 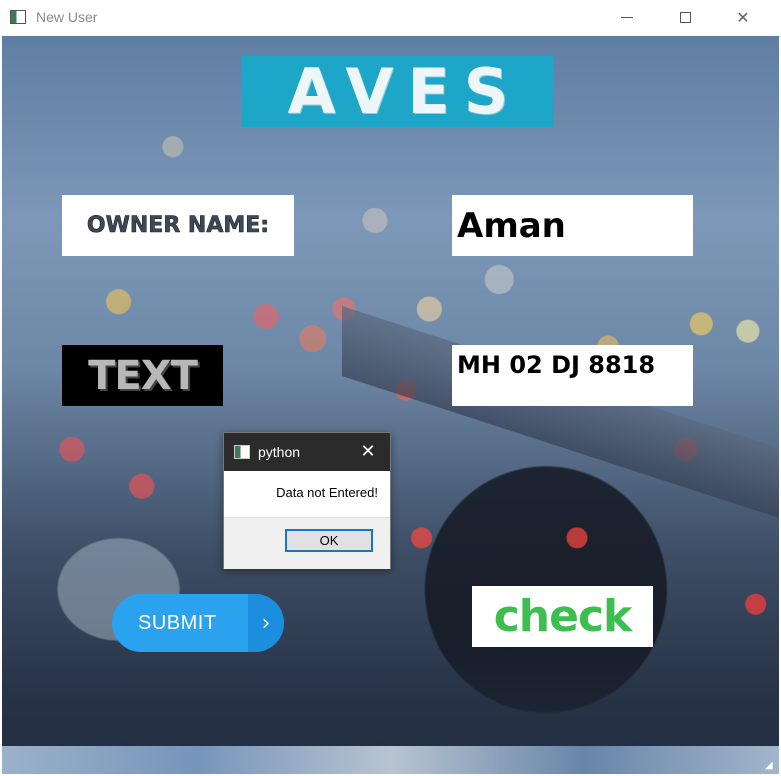 I want to click on minimize-icon, so click(x=627, y=17).